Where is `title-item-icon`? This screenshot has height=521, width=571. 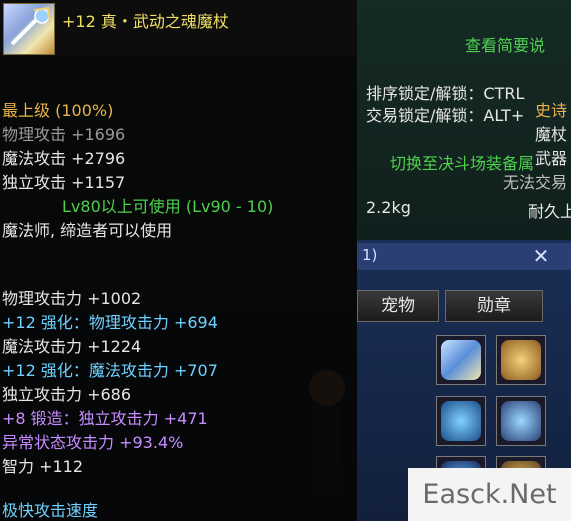
title-item-icon is located at coordinates (521, 360).